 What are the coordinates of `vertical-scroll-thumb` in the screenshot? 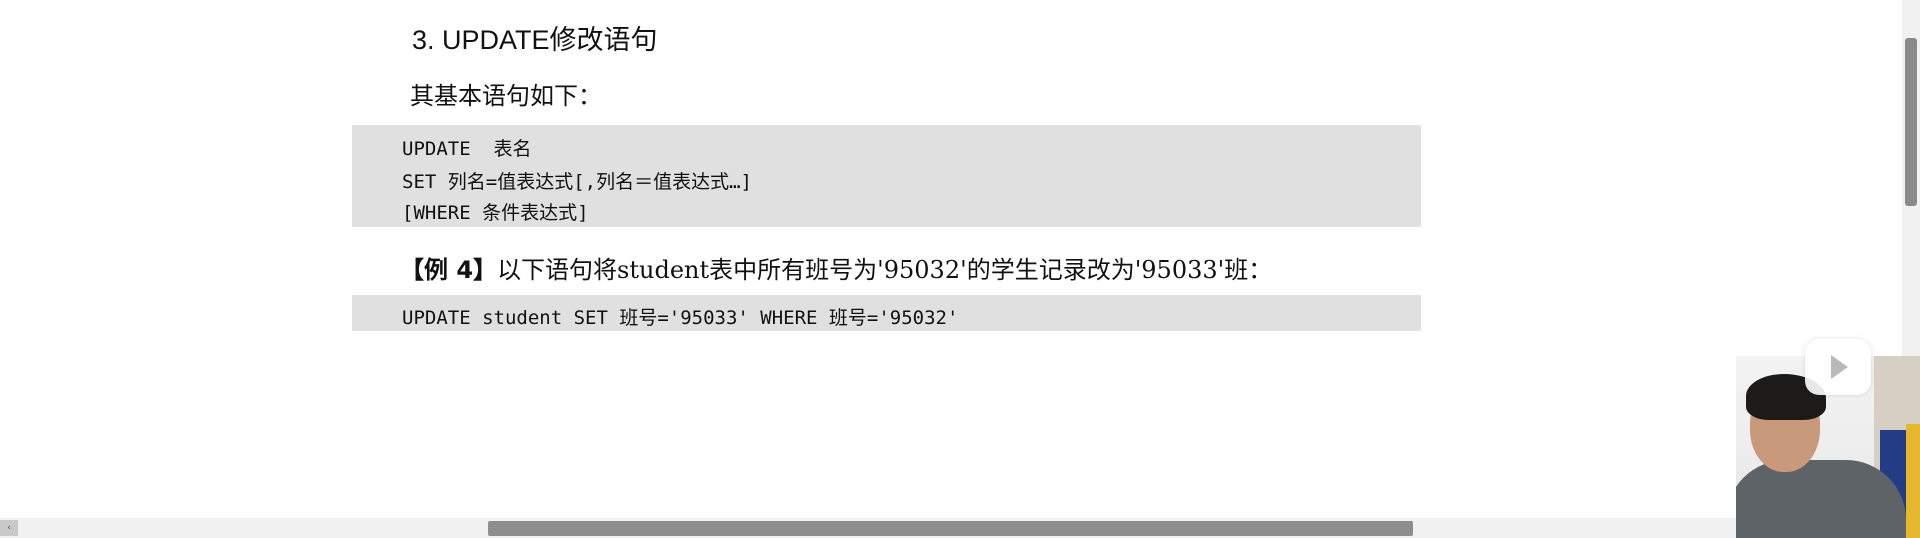 It's located at (1911, 122).